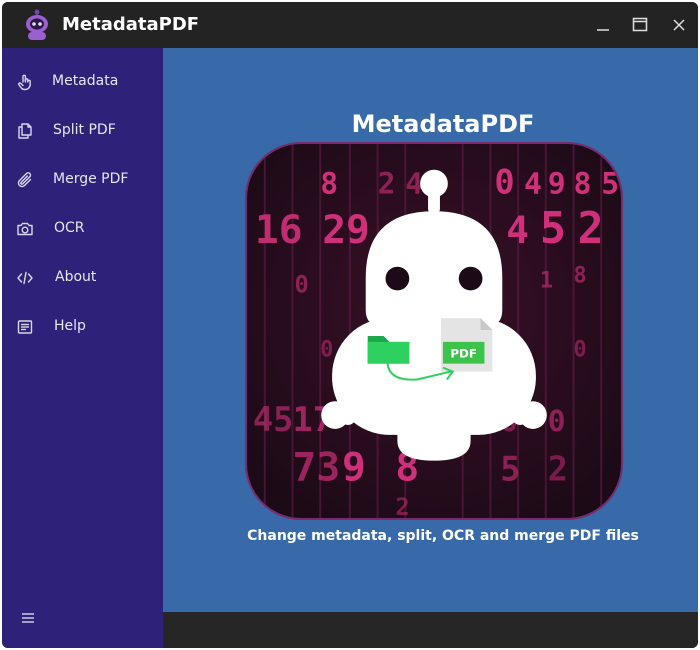 The height and width of the screenshot is (650, 700). Describe the element at coordinates (279, 230) in the screenshot. I see `svg-text: 16` at that location.